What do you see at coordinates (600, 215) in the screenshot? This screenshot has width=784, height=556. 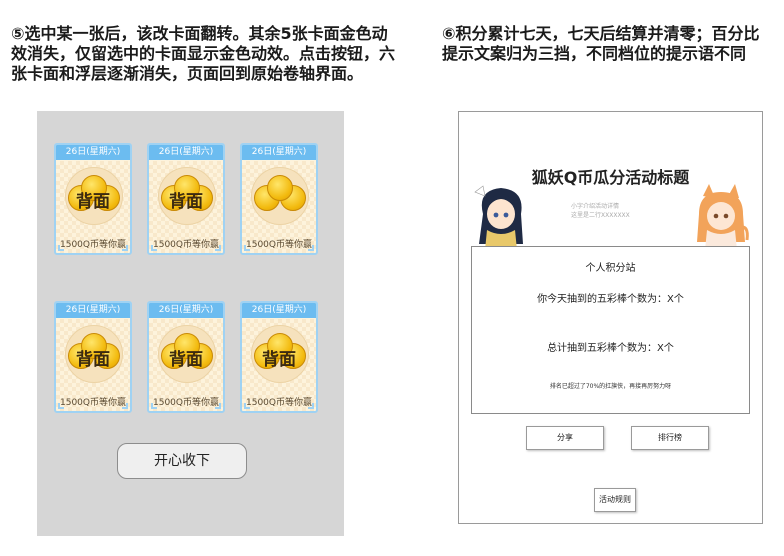 I see `activity-subtitle-line2: 这里是二行XXXXXXX` at bounding box center [600, 215].